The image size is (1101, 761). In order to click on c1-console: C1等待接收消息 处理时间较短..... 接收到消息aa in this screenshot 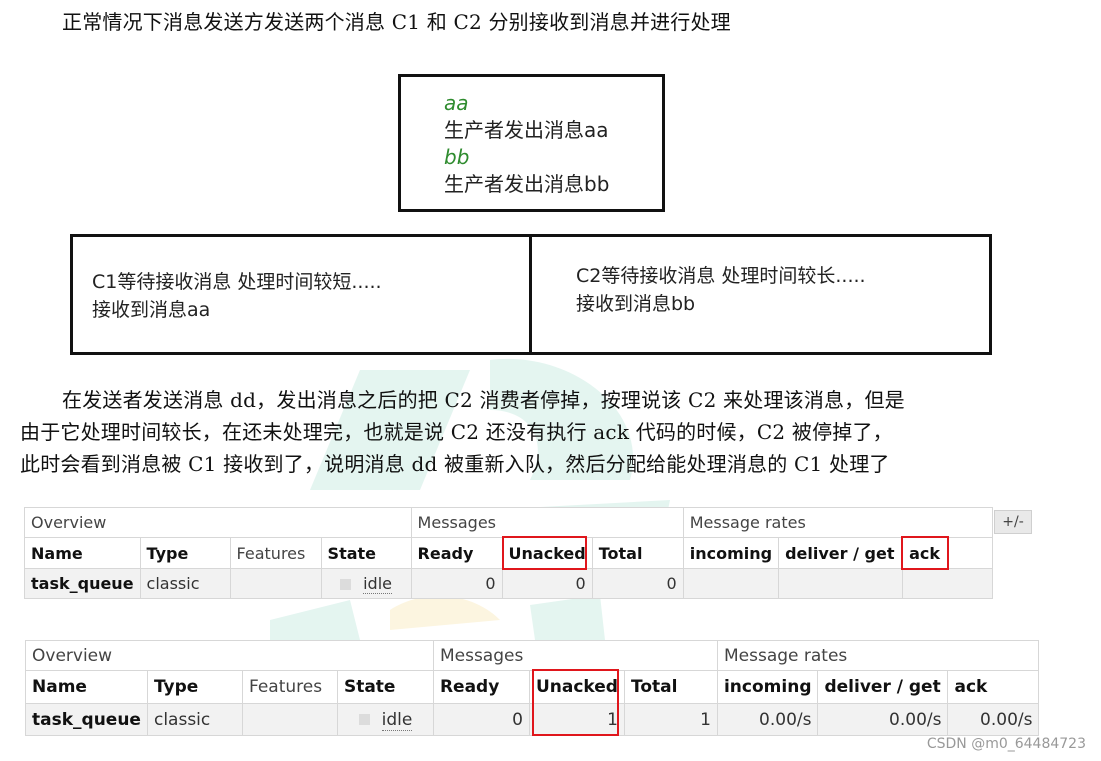, I will do `click(237, 296)`.